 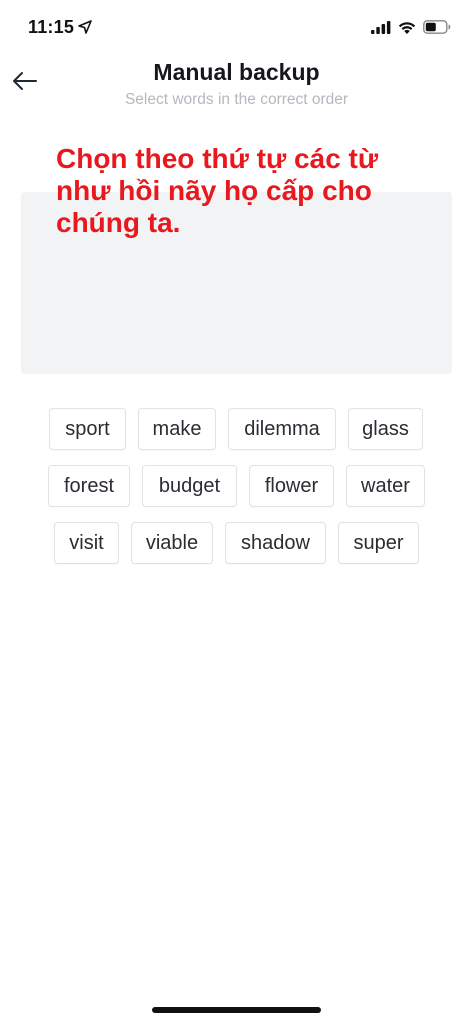 What do you see at coordinates (87, 429) in the screenshot?
I see `word-chip-sport: sport` at bounding box center [87, 429].